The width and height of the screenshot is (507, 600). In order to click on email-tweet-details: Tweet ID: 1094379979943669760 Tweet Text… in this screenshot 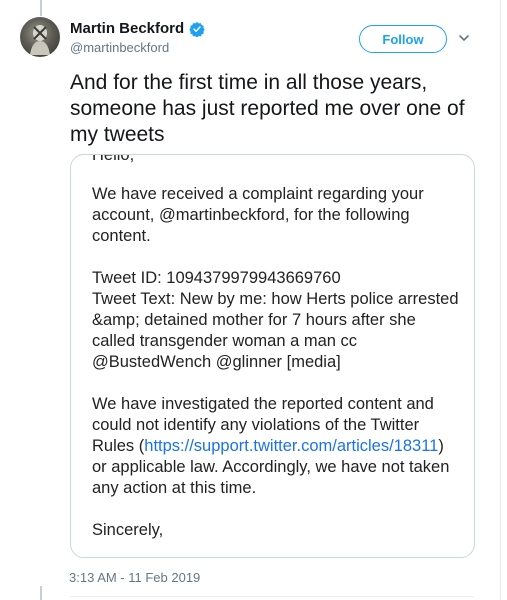, I will do `click(277, 320)`.